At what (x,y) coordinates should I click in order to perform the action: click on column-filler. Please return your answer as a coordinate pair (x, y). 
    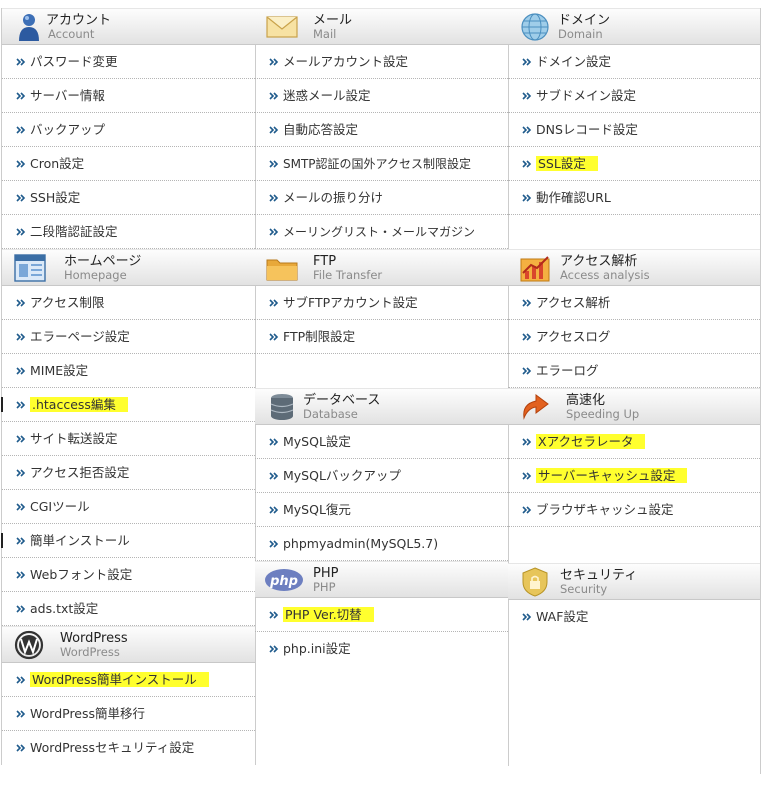
    Looking at the image, I should click on (634, 704).